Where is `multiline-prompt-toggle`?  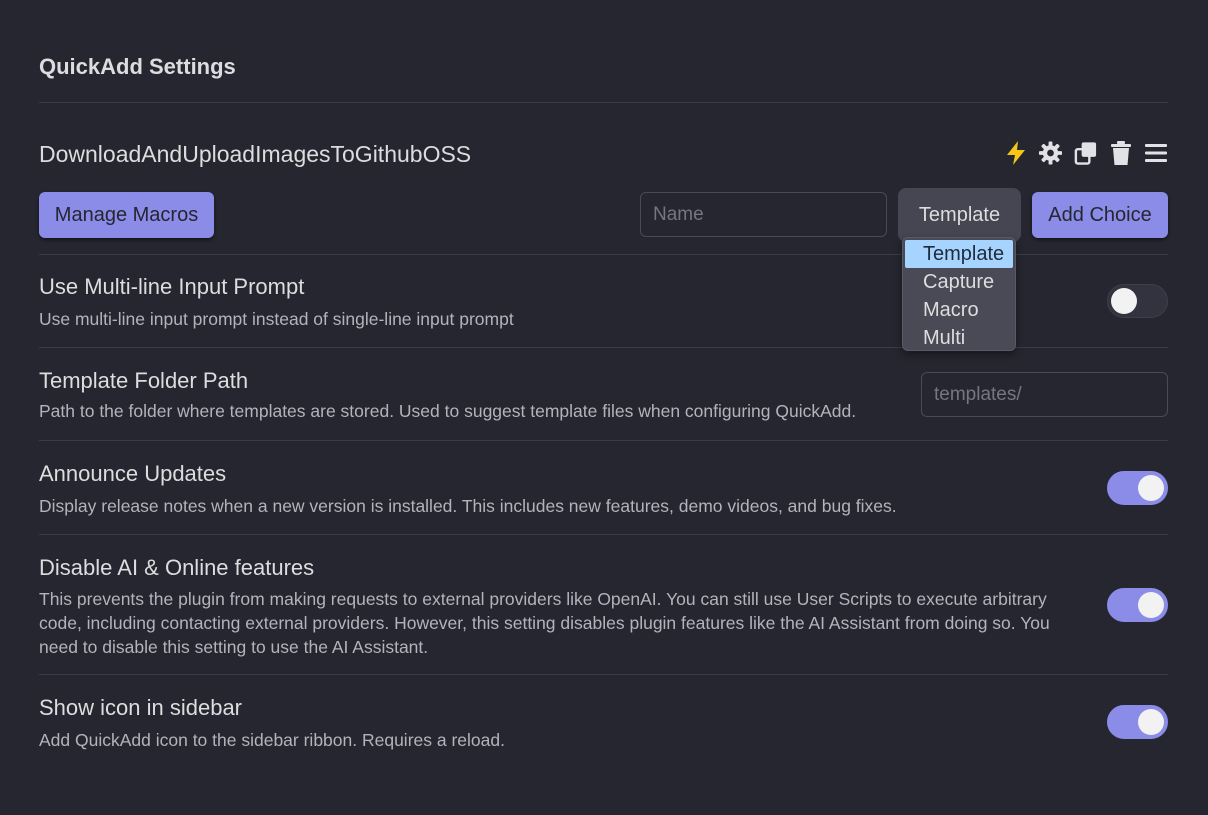
multiline-prompt-toggle is located at coordinates (1137, 301).